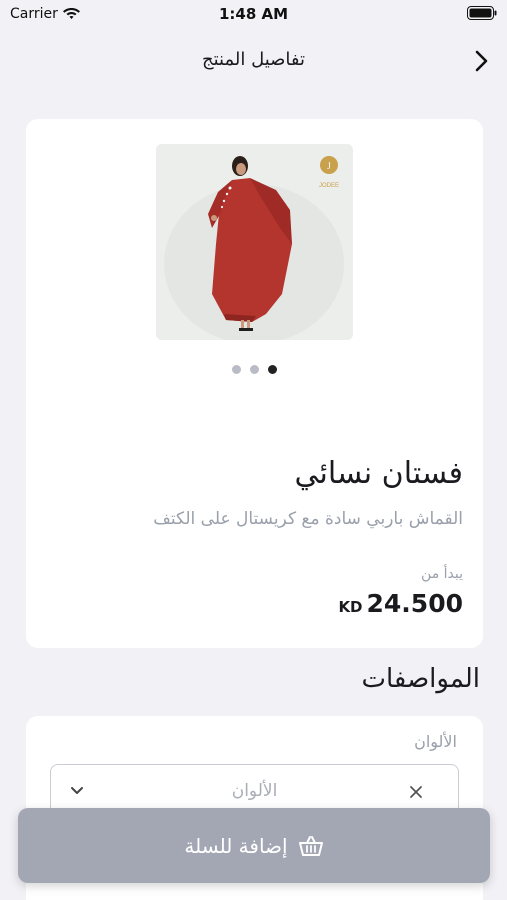 This screenshot has width=507, height=900. I want to click on price-currency: KD, so click(350, 607).